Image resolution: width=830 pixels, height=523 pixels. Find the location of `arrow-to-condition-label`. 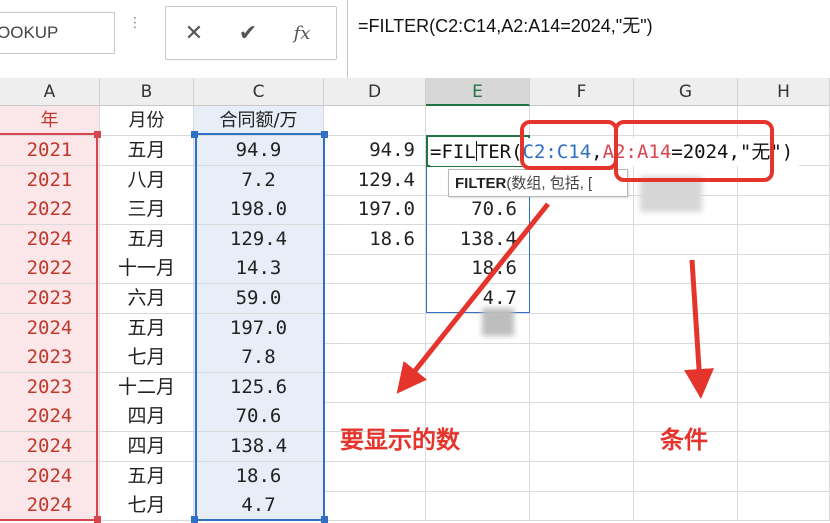

arrow-to-condition-label is located at coordinates (699, 329).